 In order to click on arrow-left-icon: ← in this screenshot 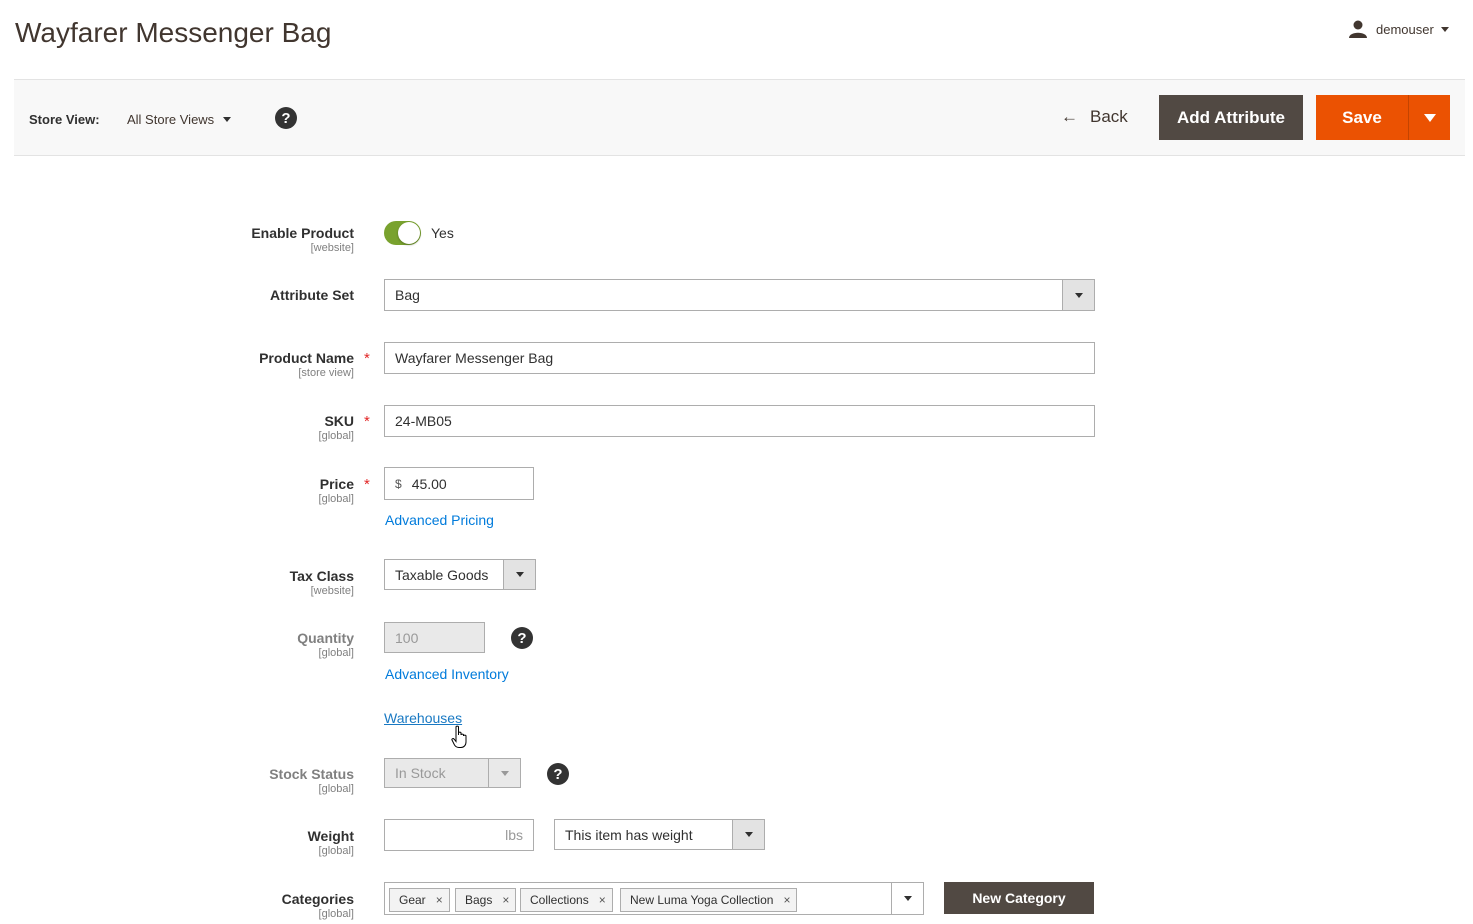, I will do `click(1069, 116)`.